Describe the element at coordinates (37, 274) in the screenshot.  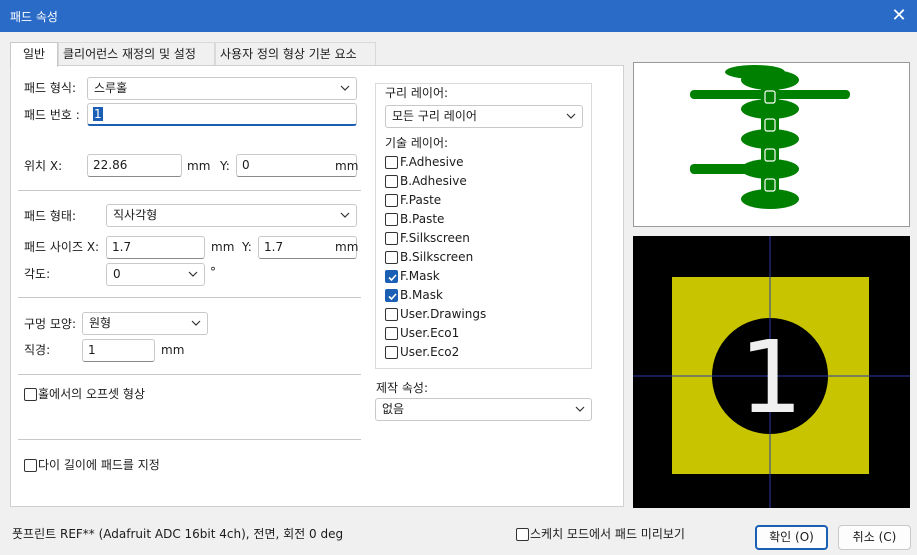
I see `angle-label: 각도:` at that location.